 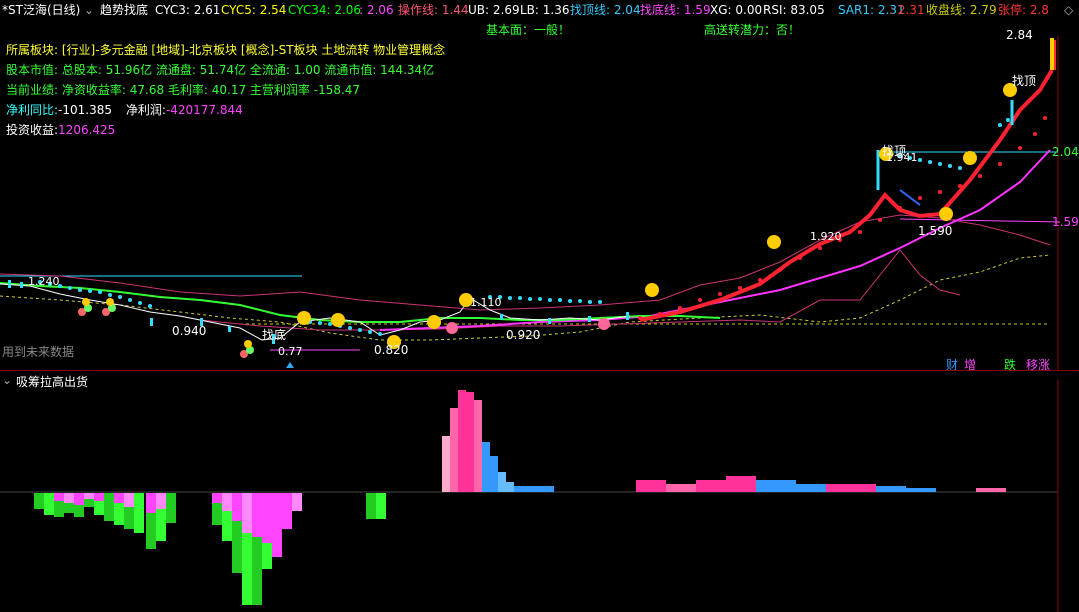 I want to click on label-077: 0.77, so click(x=290, y=351).